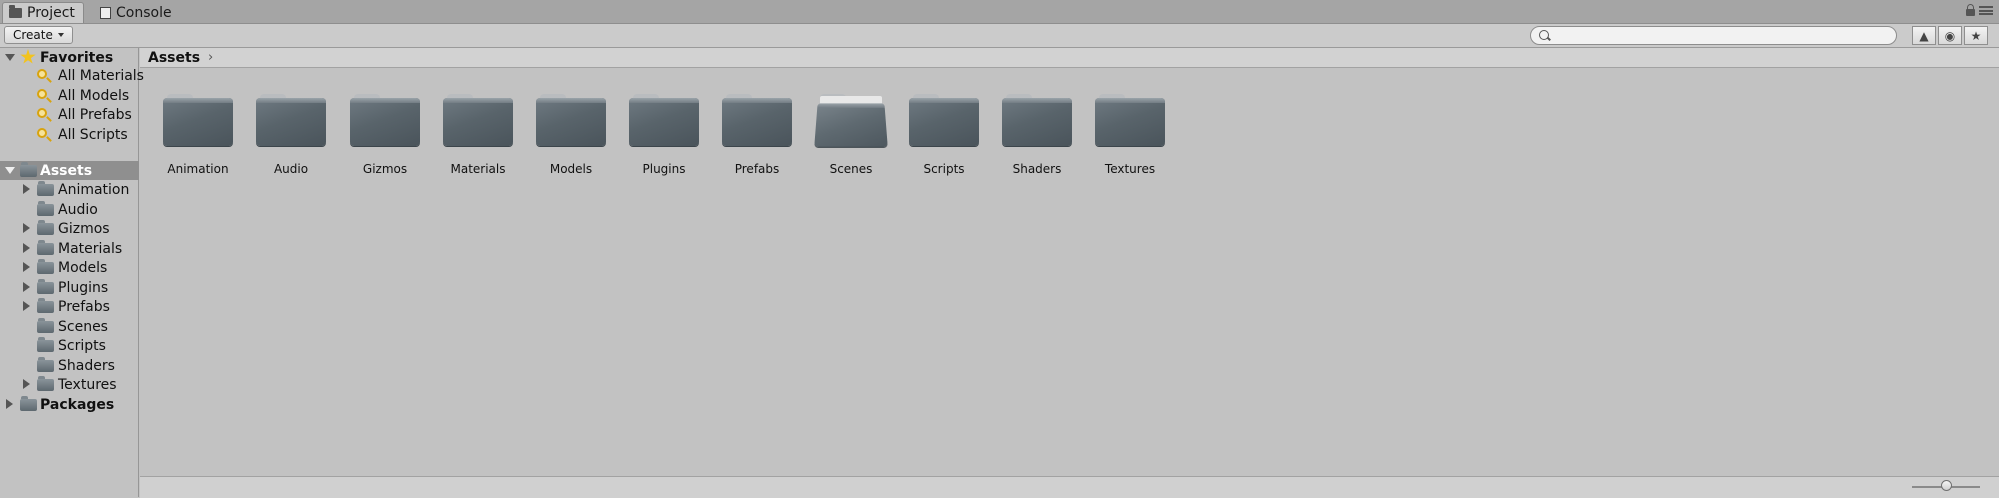  I want to click on star-icon, so click(28, 56).